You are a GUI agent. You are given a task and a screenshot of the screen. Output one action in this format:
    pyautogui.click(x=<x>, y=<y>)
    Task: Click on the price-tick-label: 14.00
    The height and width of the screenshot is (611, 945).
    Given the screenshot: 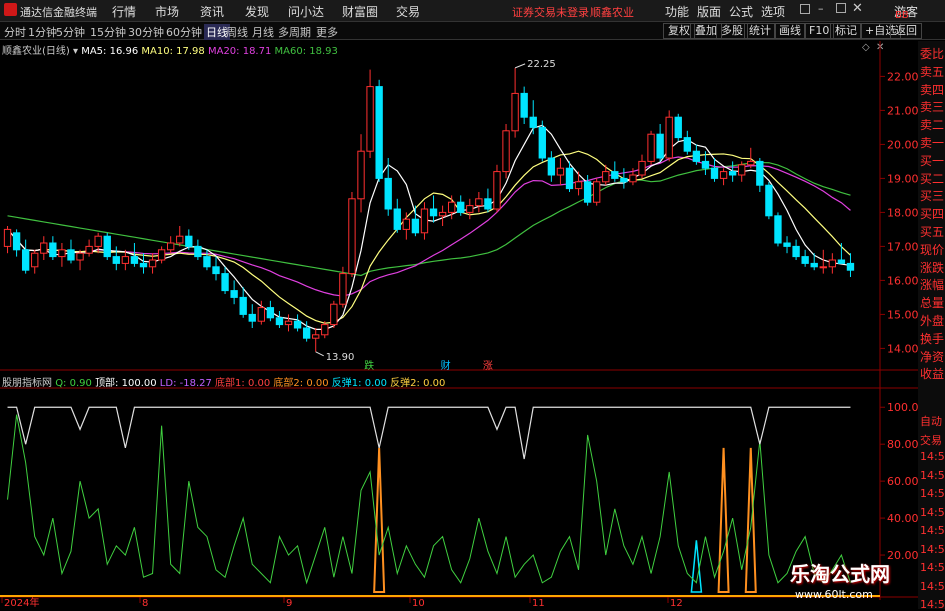 What is the action you would take?
    pyautogui.click(x=903, y=348)
    